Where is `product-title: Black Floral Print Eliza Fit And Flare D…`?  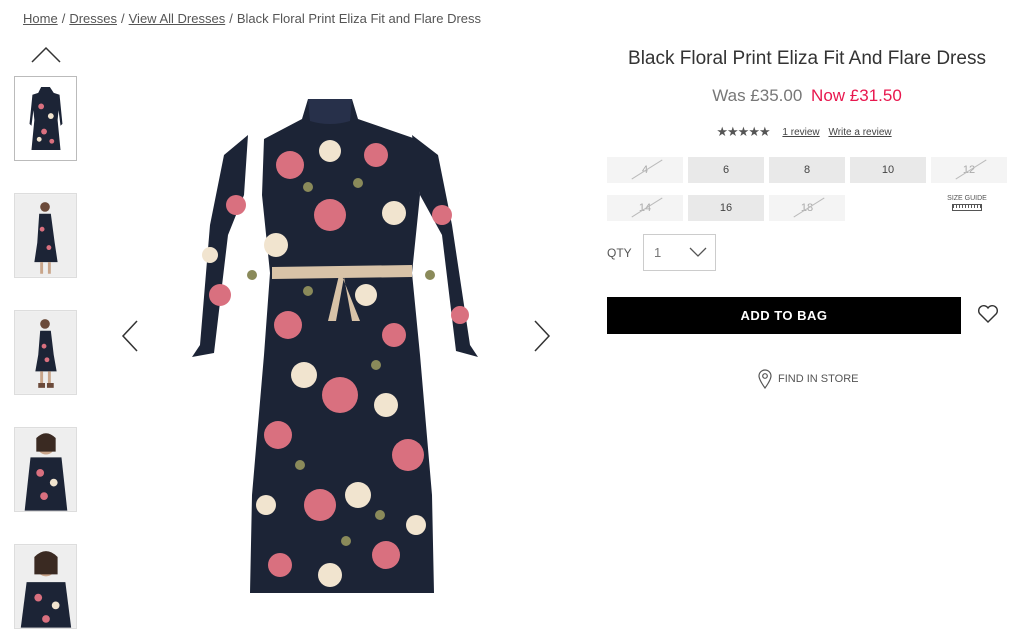
product-title: Black Floral Print Eliza Fit And Flare D… is located at coordinates (807, 58).